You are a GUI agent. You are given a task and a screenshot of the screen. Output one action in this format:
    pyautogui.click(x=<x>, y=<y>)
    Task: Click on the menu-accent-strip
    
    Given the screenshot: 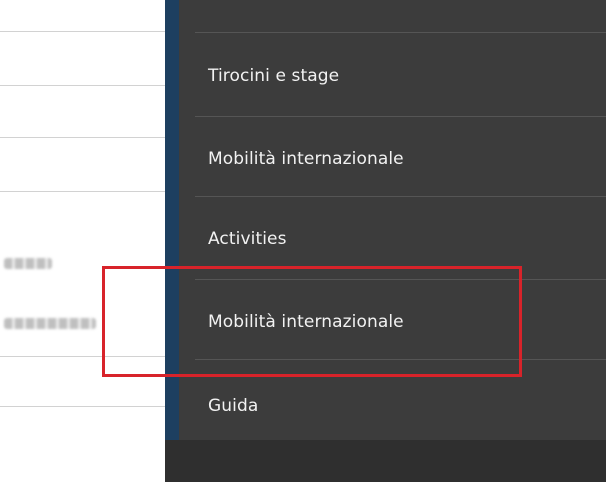 What is the action you would take?
    pyautogui.click(x=172, y=224)
    